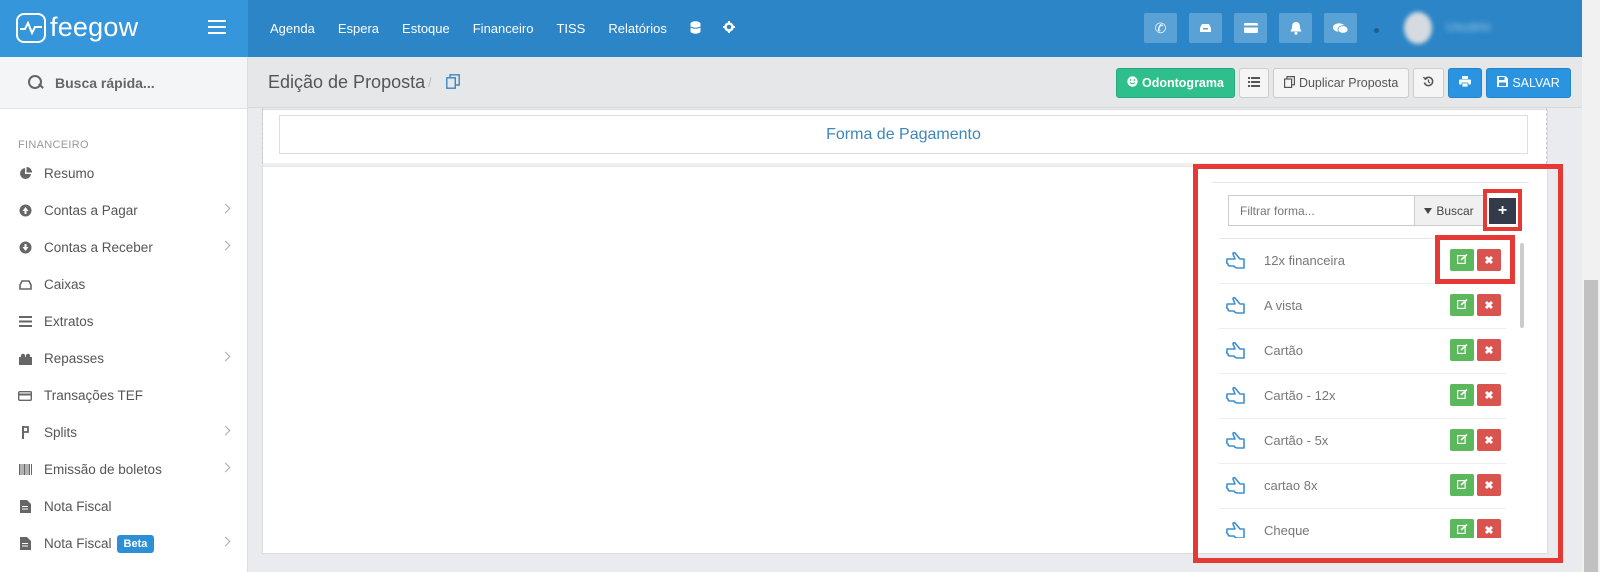 The image size is (1600, 572). I want to click on chat-icon, so click(1340, 28).